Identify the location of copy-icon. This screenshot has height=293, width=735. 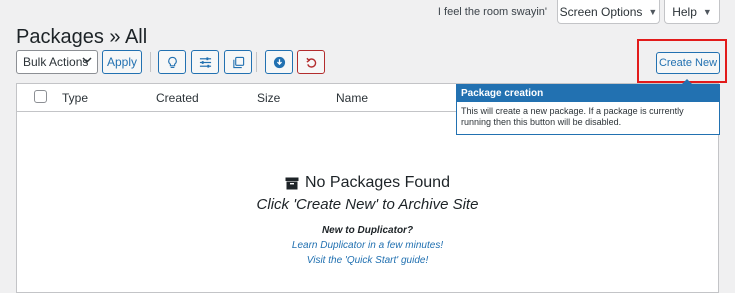
(238, 62).